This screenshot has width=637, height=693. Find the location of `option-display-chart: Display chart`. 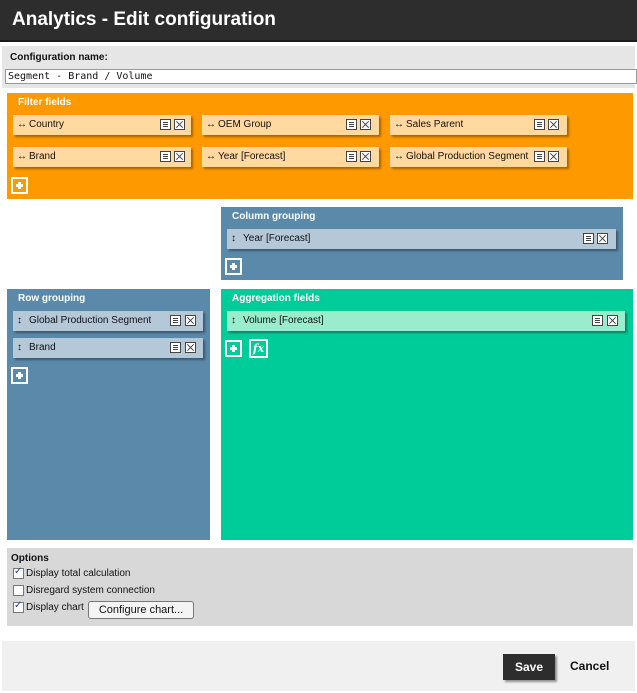

option-display-chart: Display chart is located at coordinates (48, 607).